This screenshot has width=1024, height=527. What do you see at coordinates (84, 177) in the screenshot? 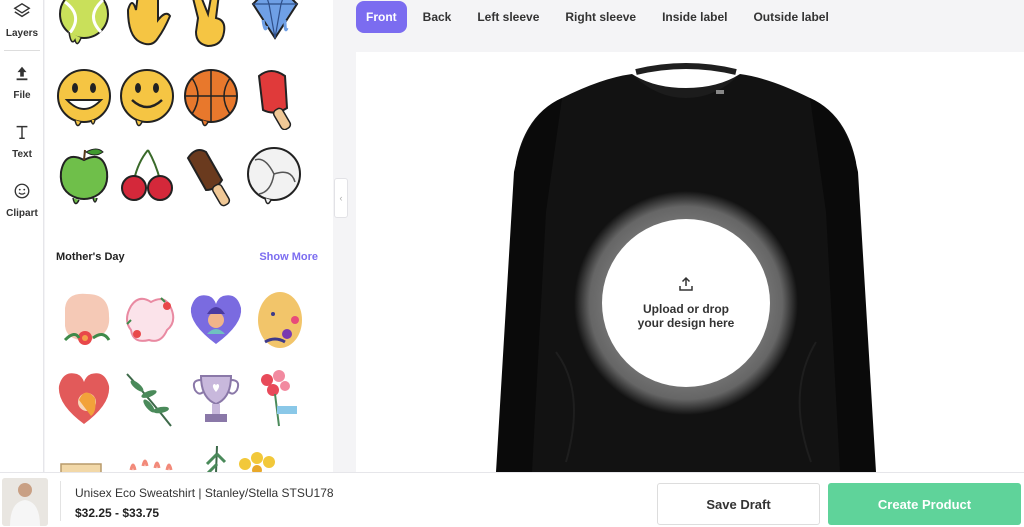
I see `apple-sticker` at bounding box center [84, 177].